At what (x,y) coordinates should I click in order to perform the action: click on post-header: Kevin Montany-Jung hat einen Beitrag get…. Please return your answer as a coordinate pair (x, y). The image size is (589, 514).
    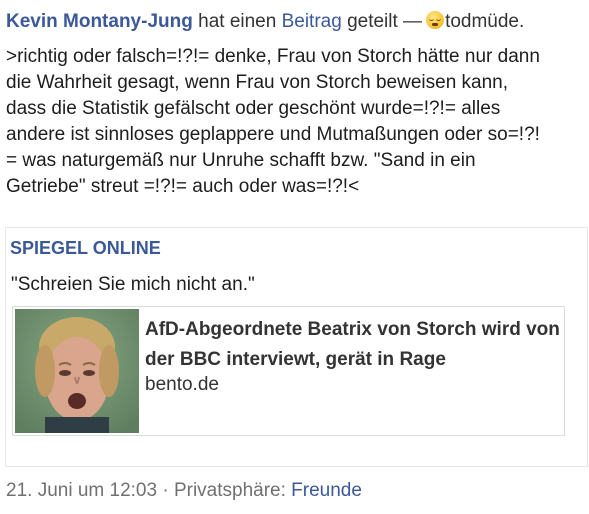
    Looking at the image, I should click on (265, 22).